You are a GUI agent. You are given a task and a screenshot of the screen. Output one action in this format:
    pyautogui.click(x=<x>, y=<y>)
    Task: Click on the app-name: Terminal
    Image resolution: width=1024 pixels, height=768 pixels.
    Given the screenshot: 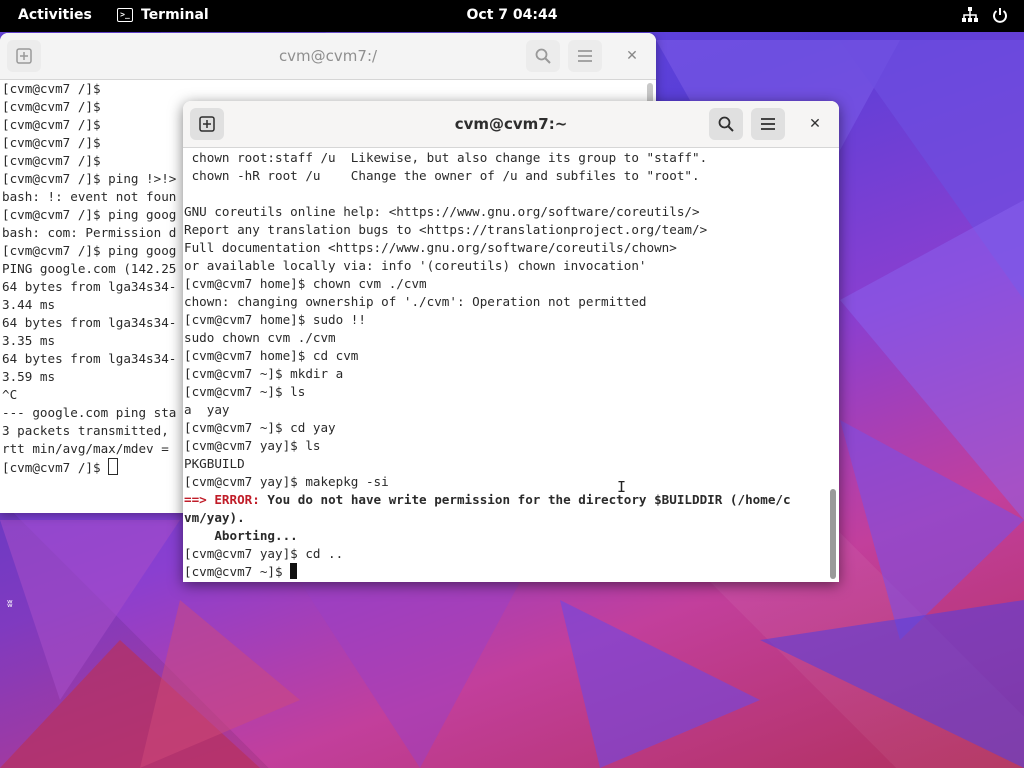 What is the action you would take?
    pyautogui.click(x=175, y=15)
    